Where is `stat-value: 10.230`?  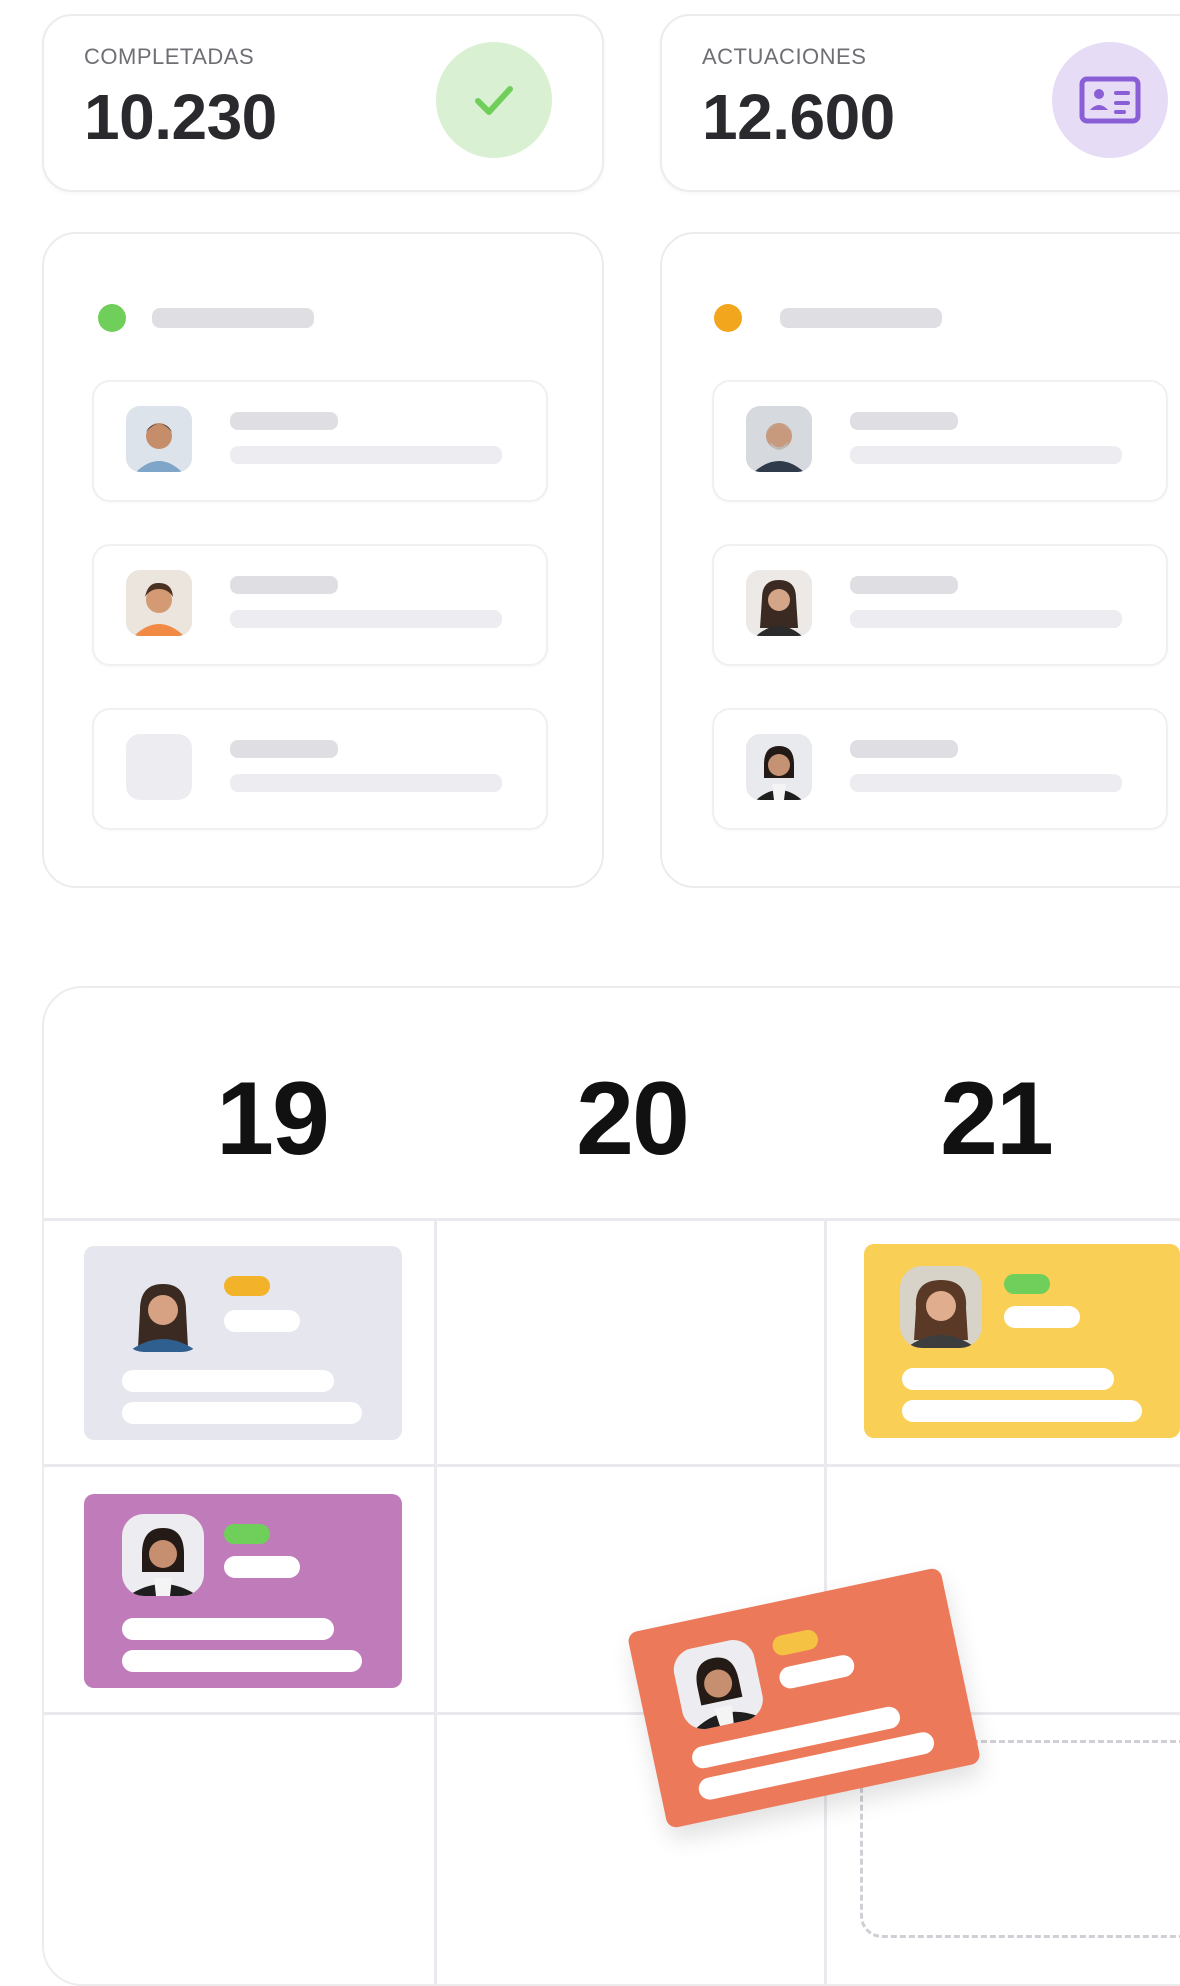 stat-value: 10.230 is located at coordinates (180, 117).